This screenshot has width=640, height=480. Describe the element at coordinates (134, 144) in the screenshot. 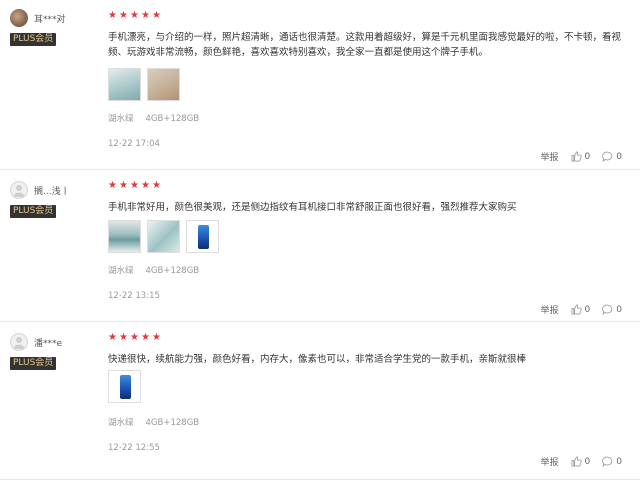

I see `review-time: 12-22 17:04` at that location.